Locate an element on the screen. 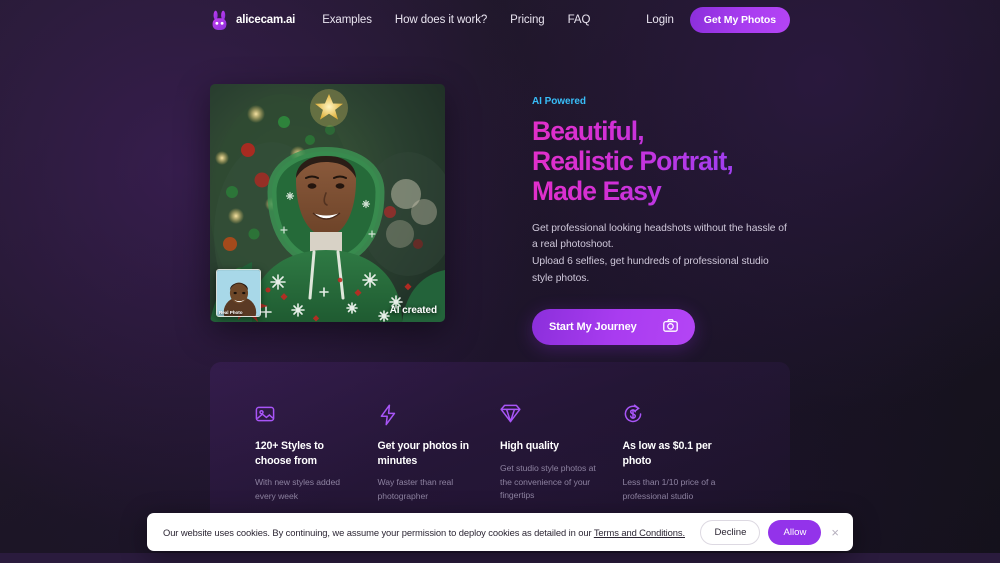  nav-actions: Login Get My Photos is located at coordinates (718, 20).